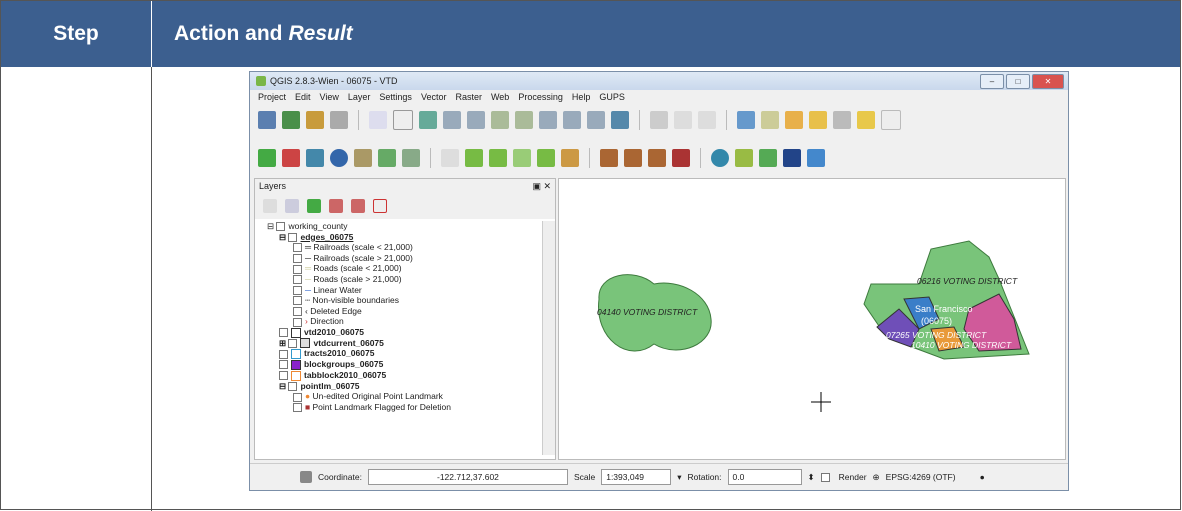  Describe the element at coordinates (315, 120) in the screenshot. I see `edit-pencil-icon` at that location.